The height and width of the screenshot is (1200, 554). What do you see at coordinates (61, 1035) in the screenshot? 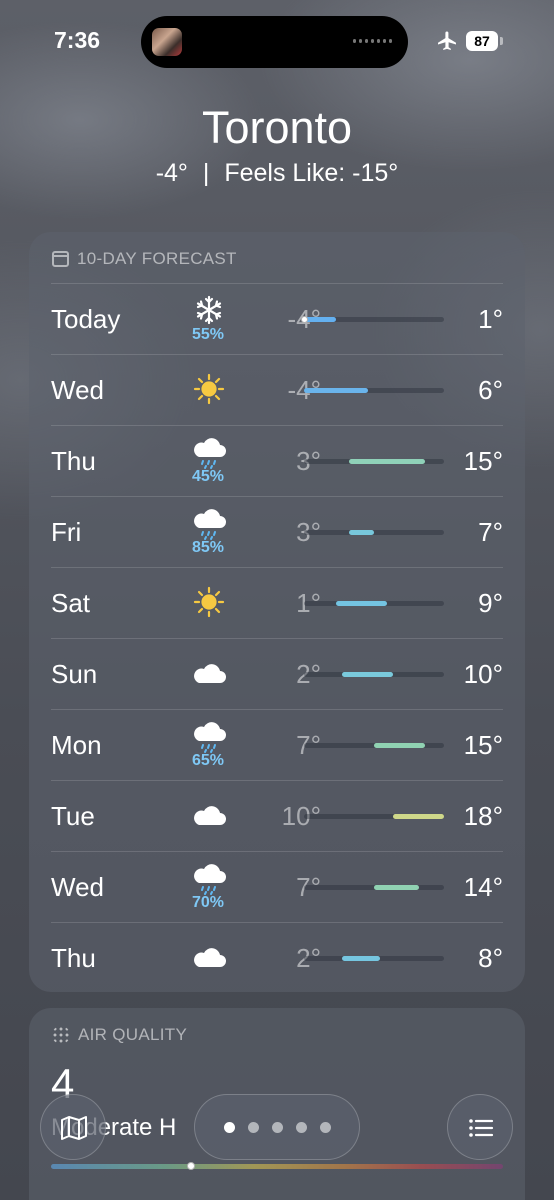
I see `air-quality-icon` at bounding box center [61, 1035].